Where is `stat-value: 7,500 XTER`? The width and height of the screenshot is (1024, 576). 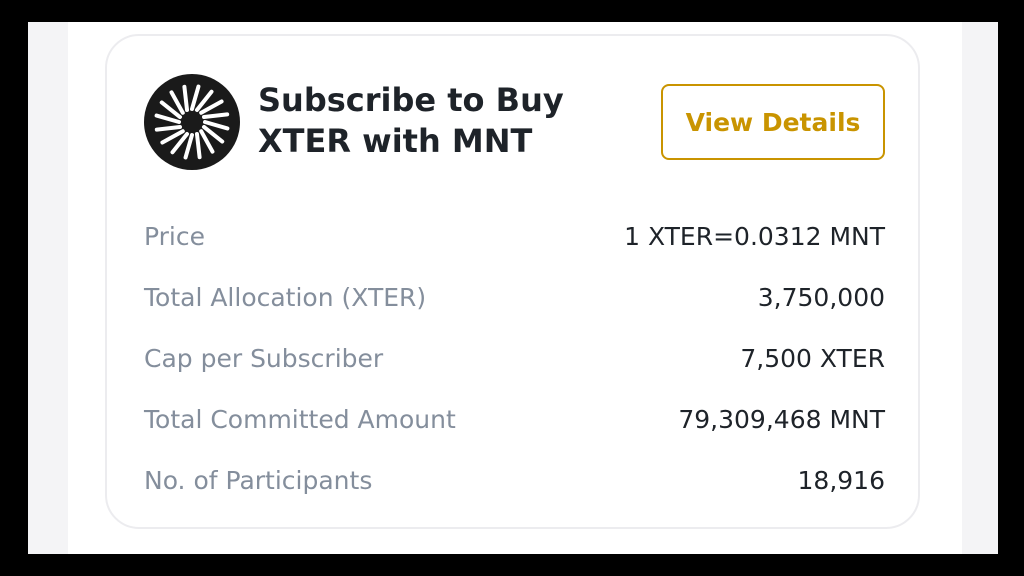 stat-value: 7,500 XTER is located at coordinates (812, 358).